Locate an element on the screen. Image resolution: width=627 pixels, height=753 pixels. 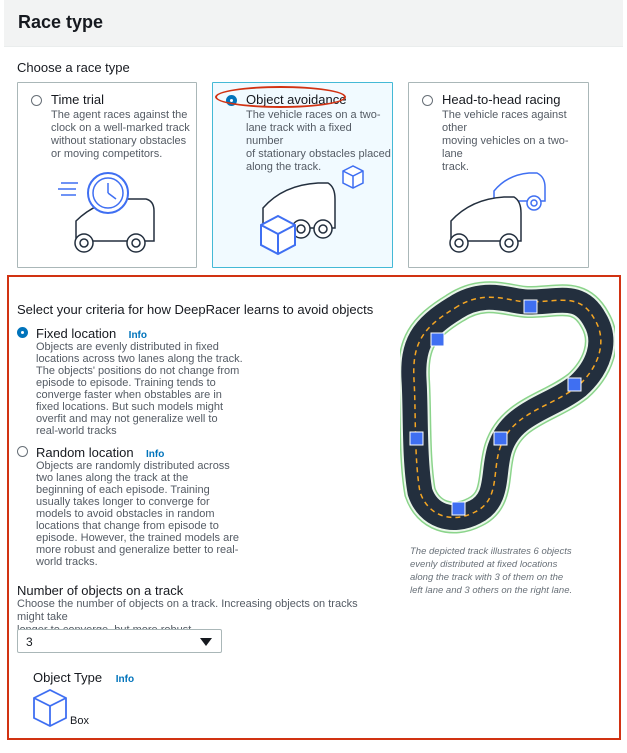
fixed-location-title: Fixed location is located at coordinates (76, 333).